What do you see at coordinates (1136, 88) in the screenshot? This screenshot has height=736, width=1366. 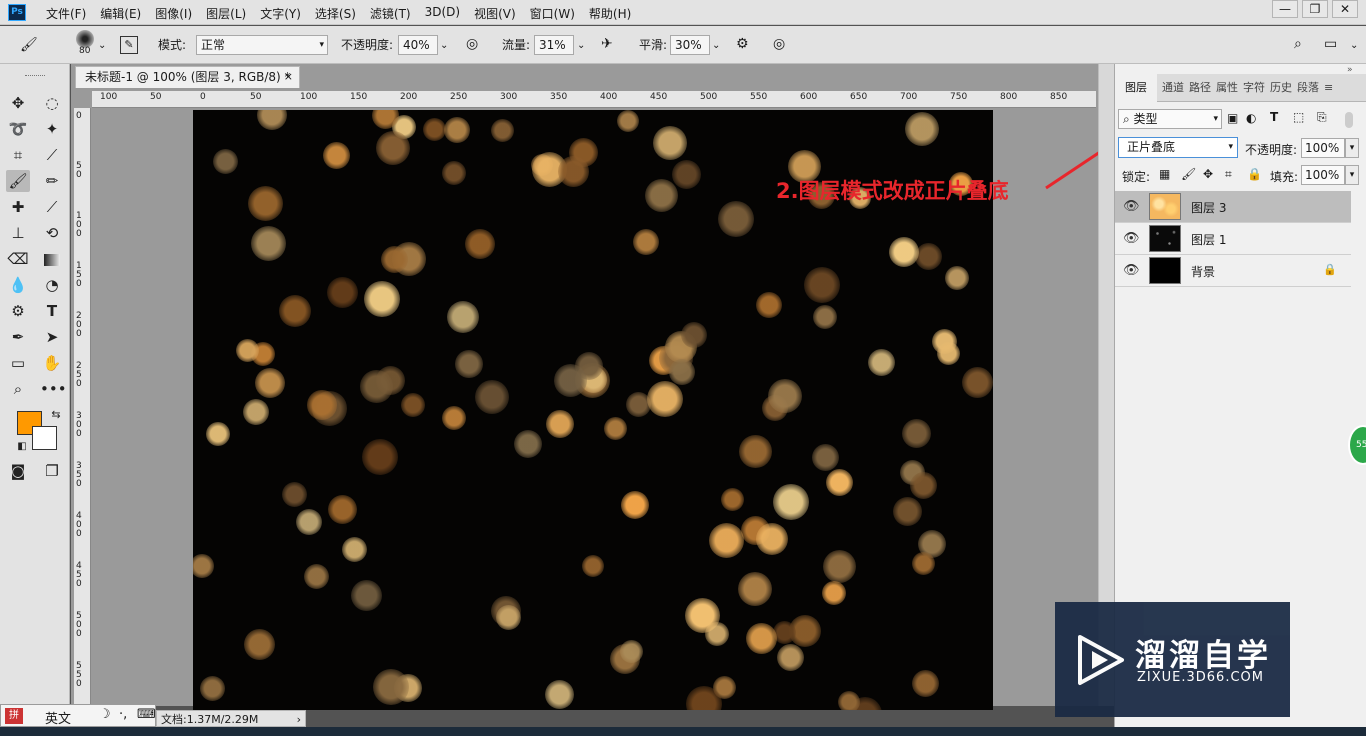 I see `tab-layers: 图层` at bounding box center [1136, 88].